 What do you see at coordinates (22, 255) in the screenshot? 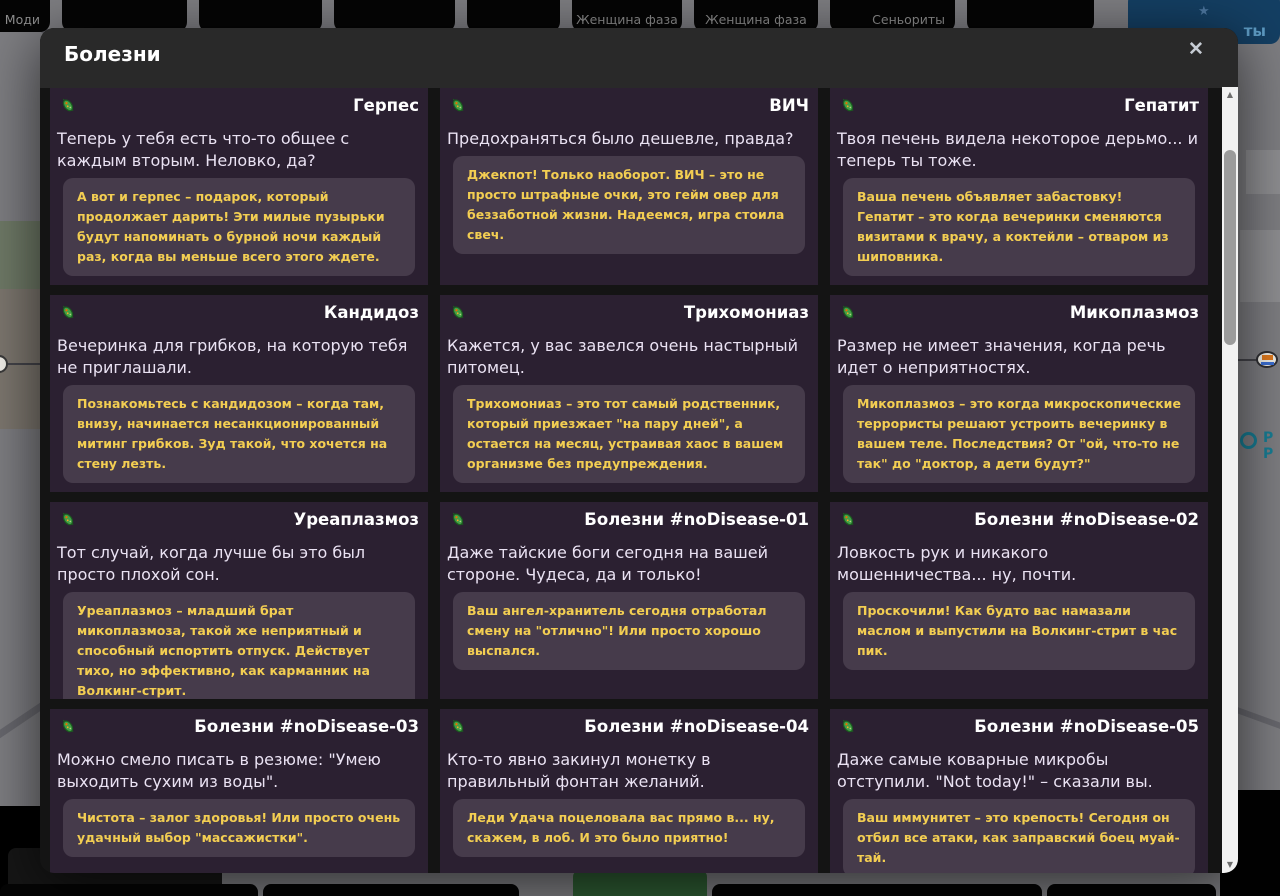
I see `map-park` at bounding box center [22, 255].